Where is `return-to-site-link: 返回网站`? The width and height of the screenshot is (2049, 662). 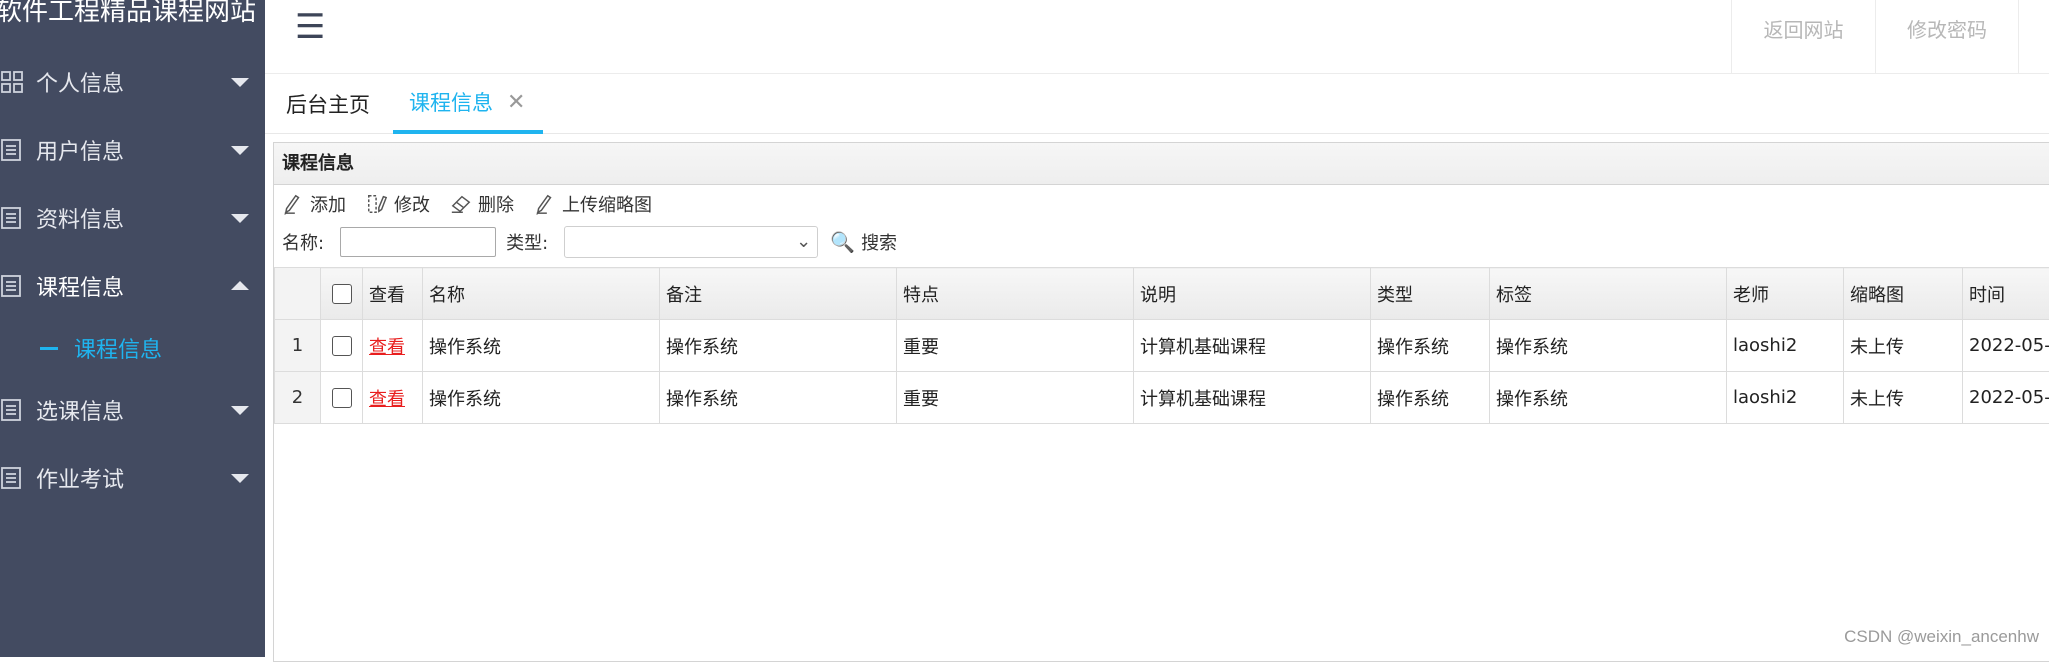 return-to-site-link: 返回网站 is located at coordinates (1803, 37).